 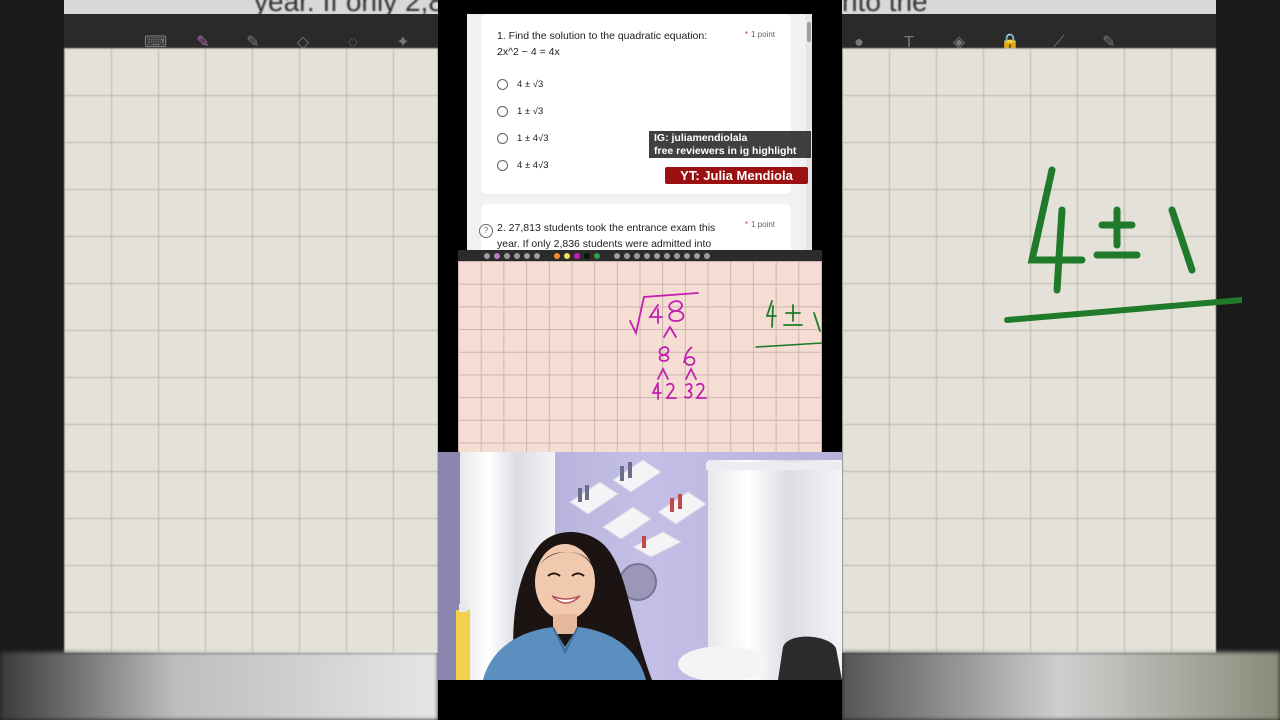 What do you see at coordinates (1029, 32) in the screenshot?
I see `bg-toolbar-right: ● T ◈ 🔒 ⟋ ✎` at bounding box center [1029, 32].